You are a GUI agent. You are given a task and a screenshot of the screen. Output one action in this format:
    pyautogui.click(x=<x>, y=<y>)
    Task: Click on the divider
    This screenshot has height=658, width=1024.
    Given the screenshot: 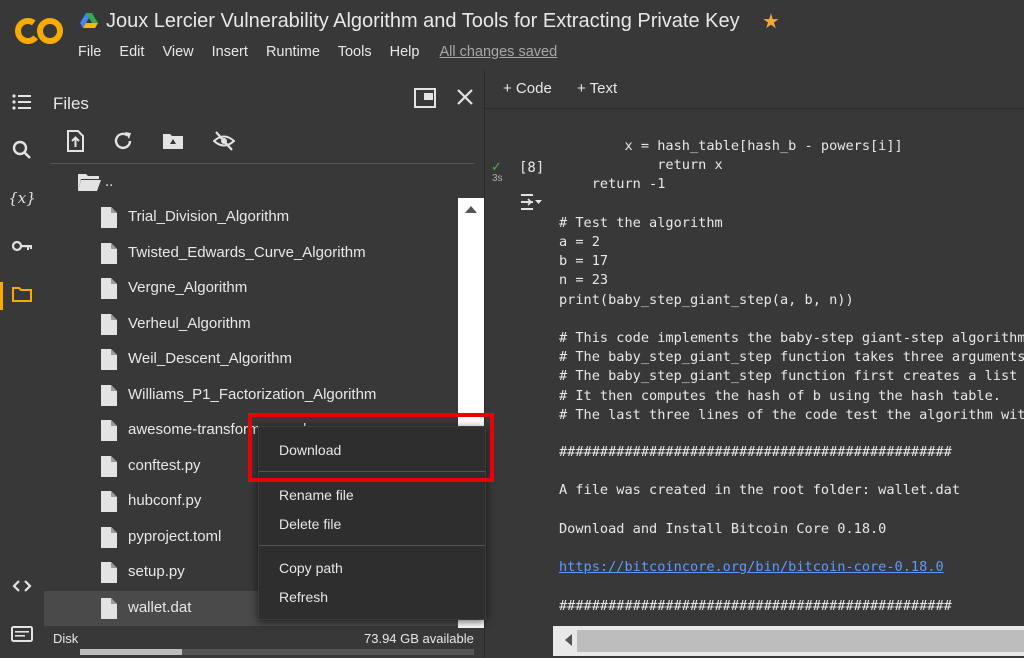 What is the action you would take?
    pyautogui.click(x=262, y=163)
    